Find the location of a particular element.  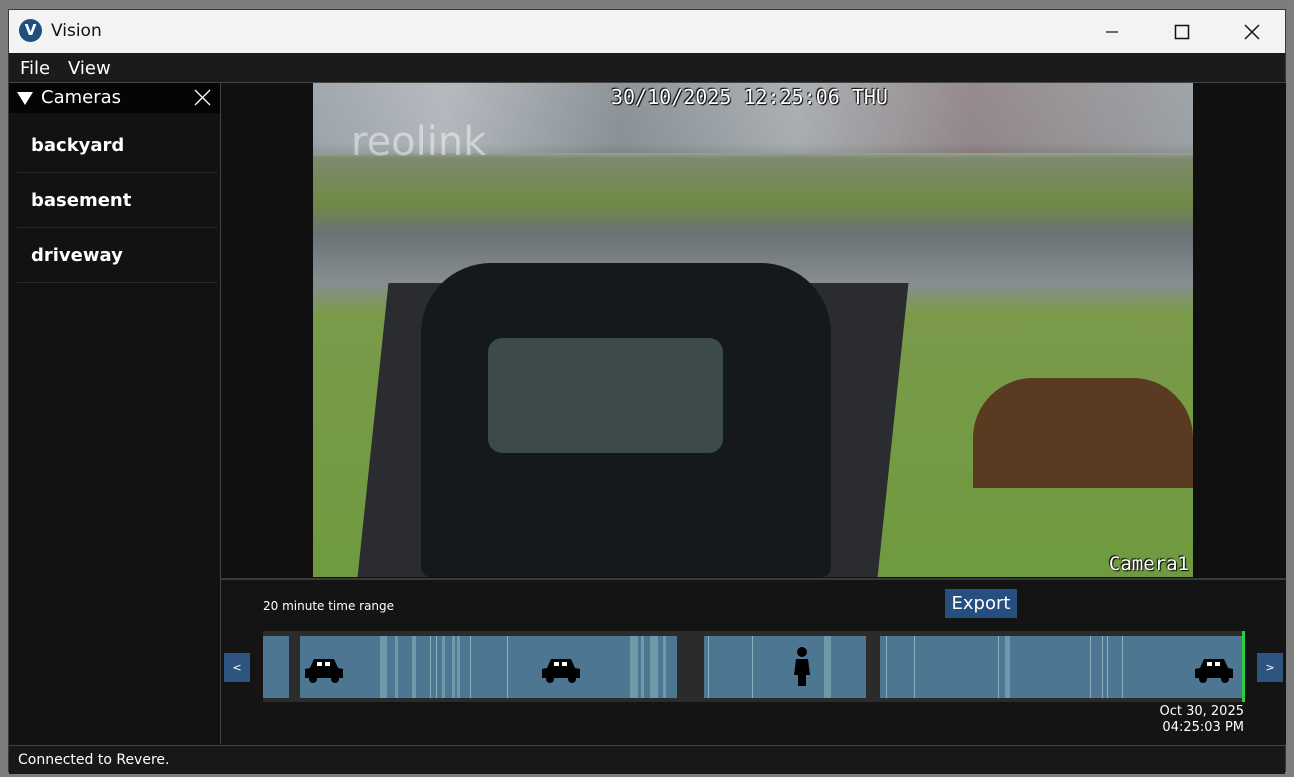

minimize-icon is located at coordinates (1112, 31).